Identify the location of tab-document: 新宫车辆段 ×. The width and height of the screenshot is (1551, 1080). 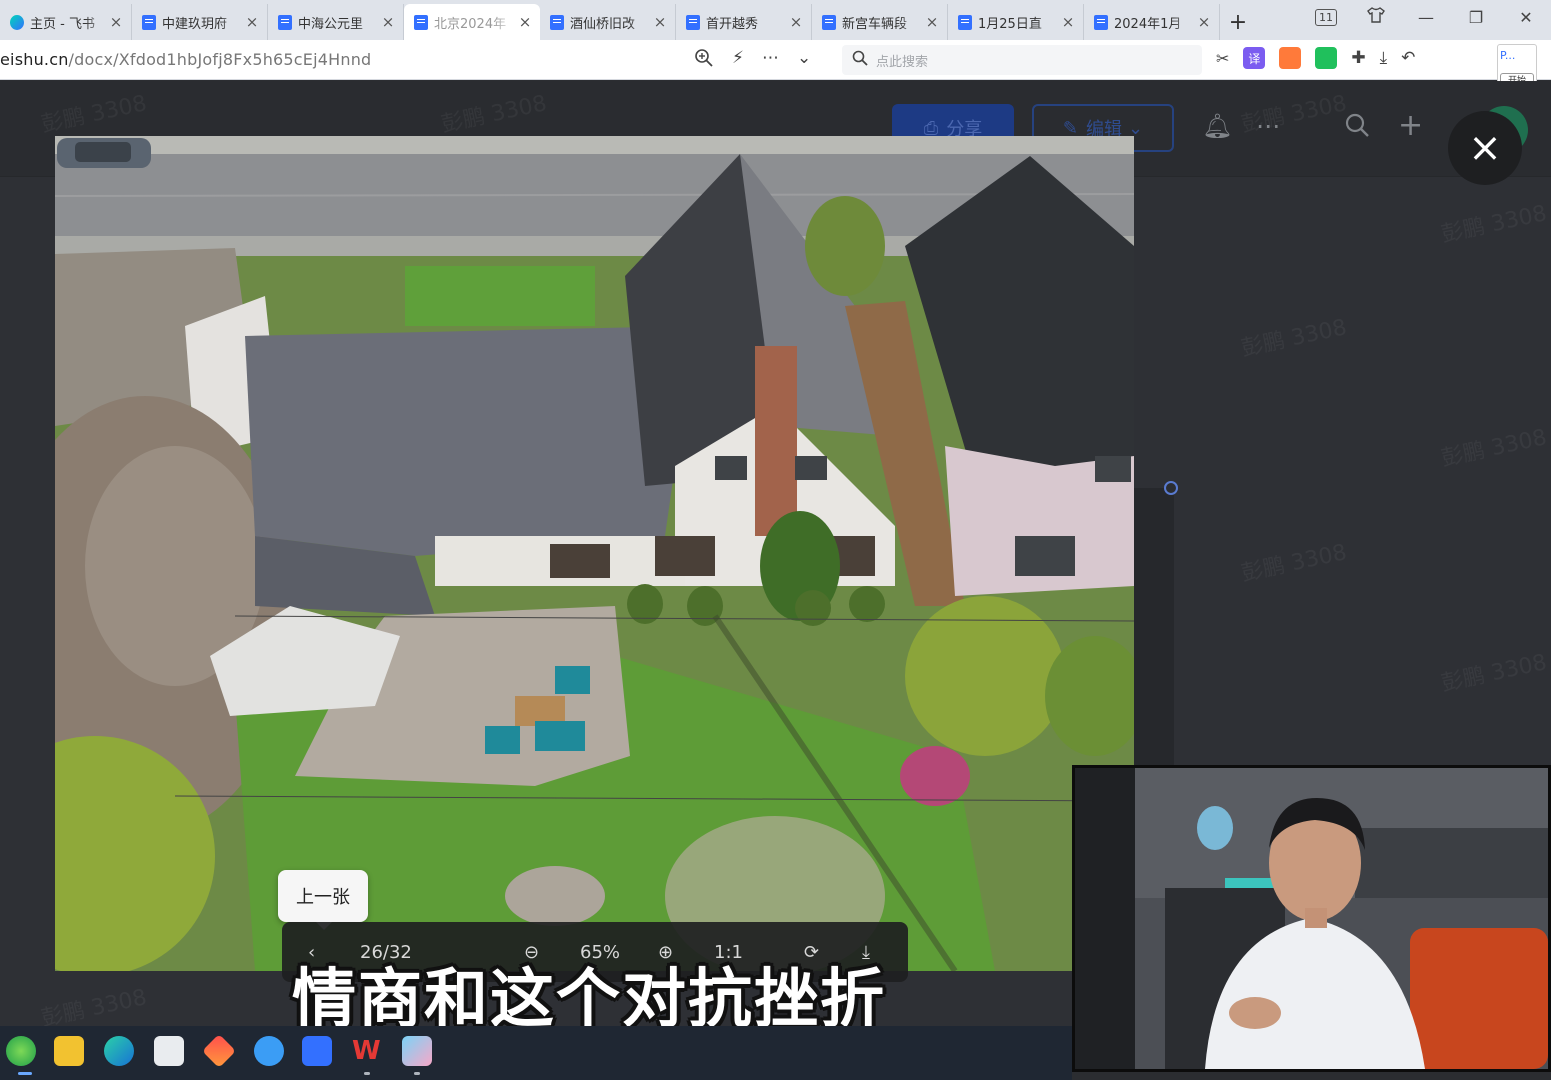
(880, 22).